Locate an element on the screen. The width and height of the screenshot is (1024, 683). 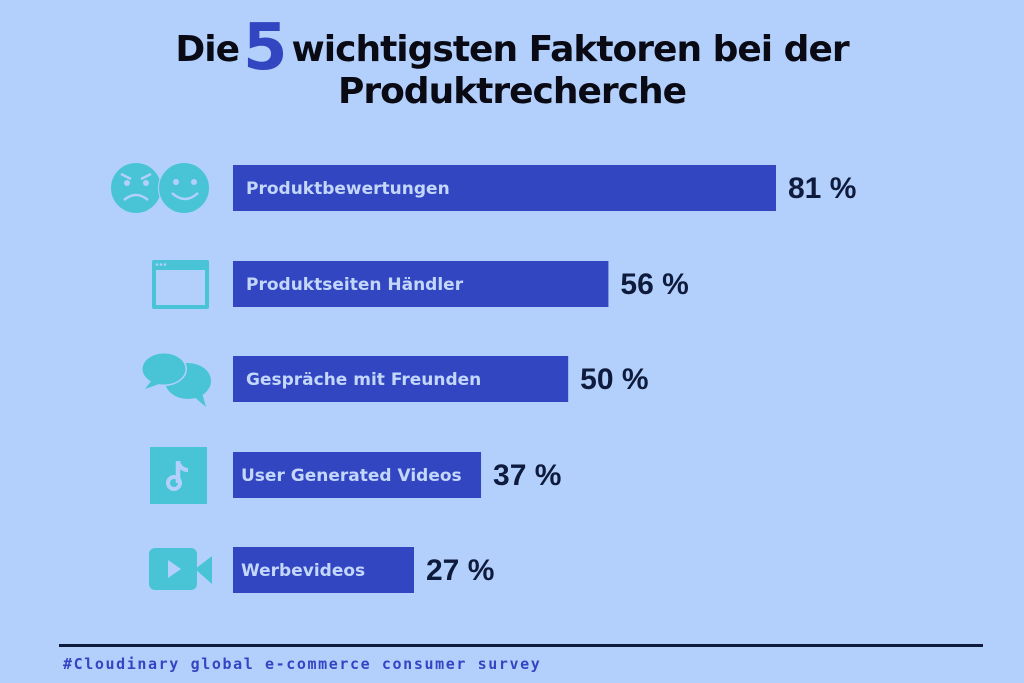
video-camera-icon is located at coordinates (180, 569).